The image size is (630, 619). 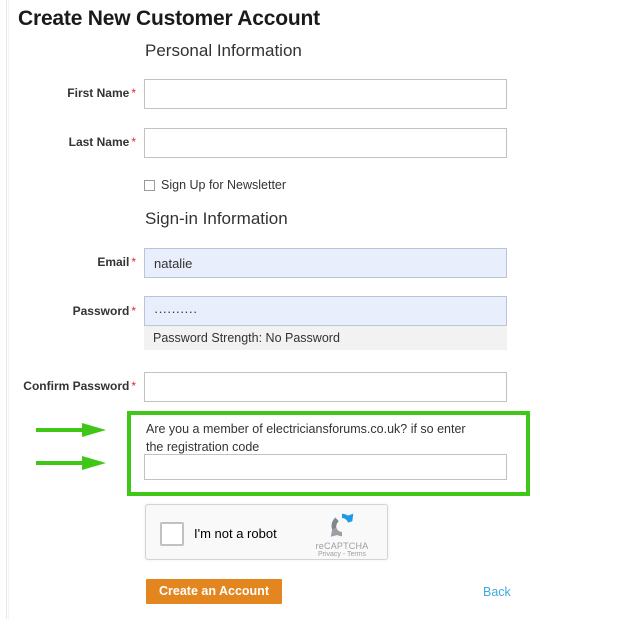 I want to click on recaptcha-branding: reCAPTCHA Privacy - Terms, so click(x=342, y=534).